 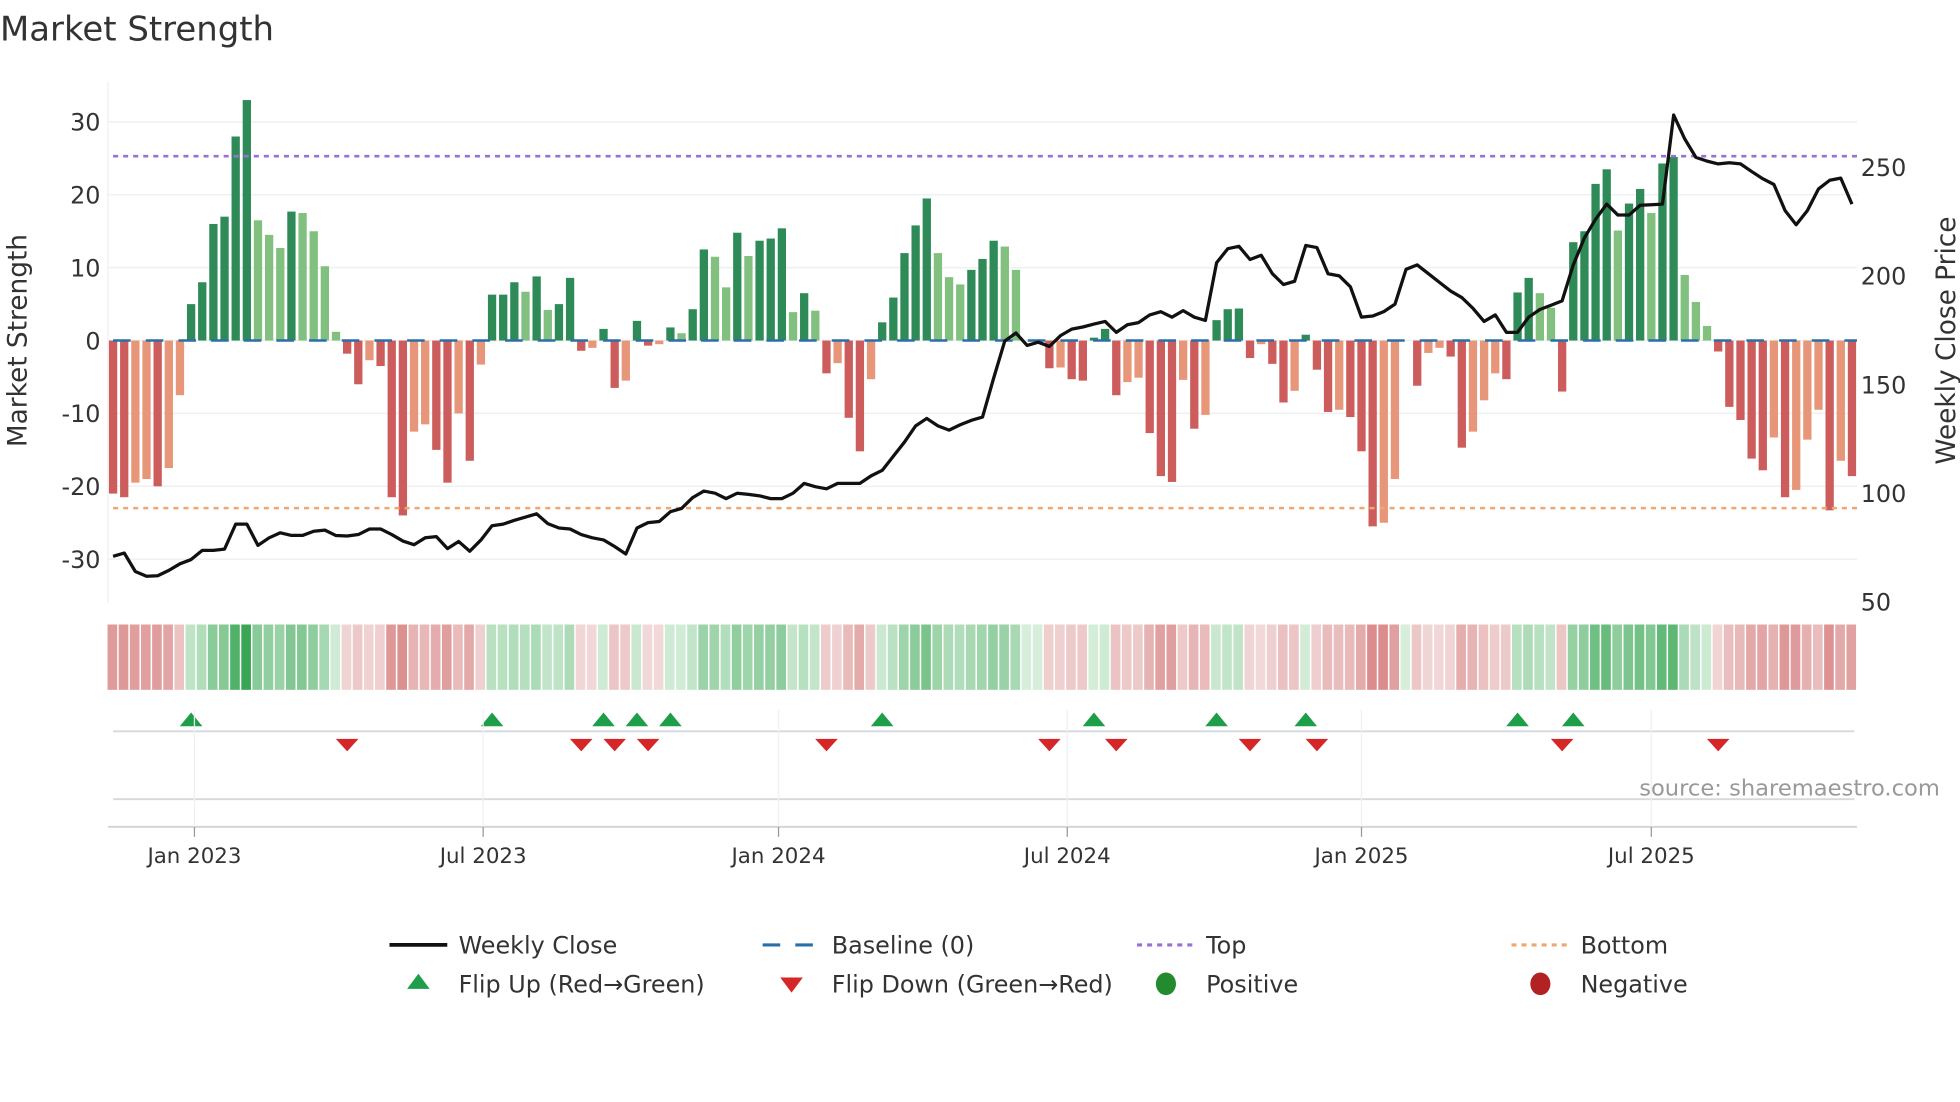 What do you see at coordinates (982, 657) in the screenshot?
I see `strength-heatmap-strip` at bounding box center [982, 657].